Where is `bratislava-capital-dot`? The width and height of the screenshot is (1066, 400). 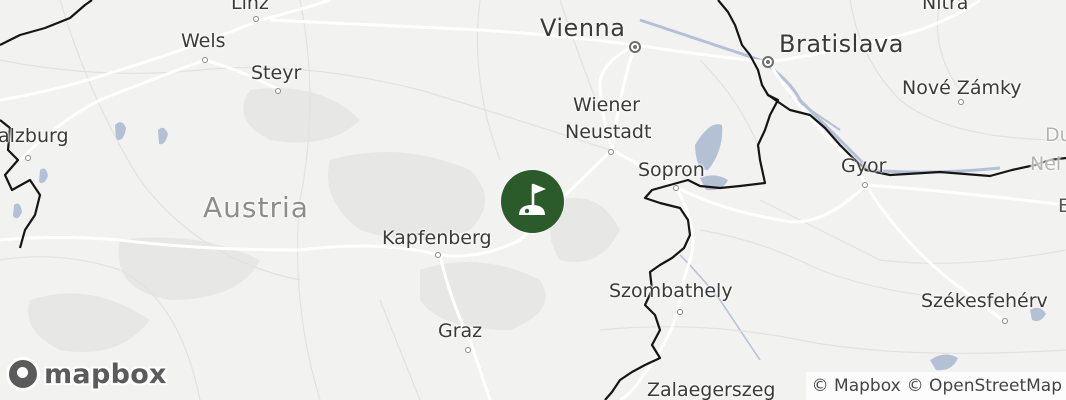
bratislava-capital-dot is located at coordinates (768, 62).